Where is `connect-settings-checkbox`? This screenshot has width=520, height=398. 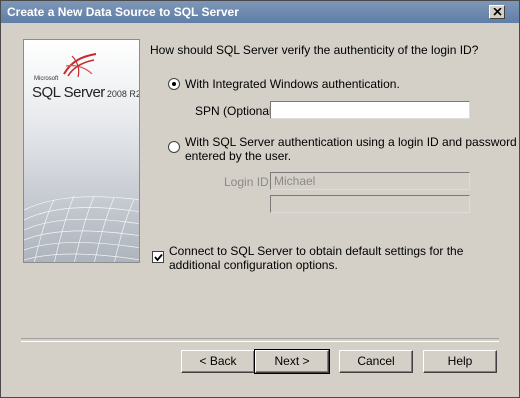
connect-settings-checkbox is located at coordinates (158, 257).